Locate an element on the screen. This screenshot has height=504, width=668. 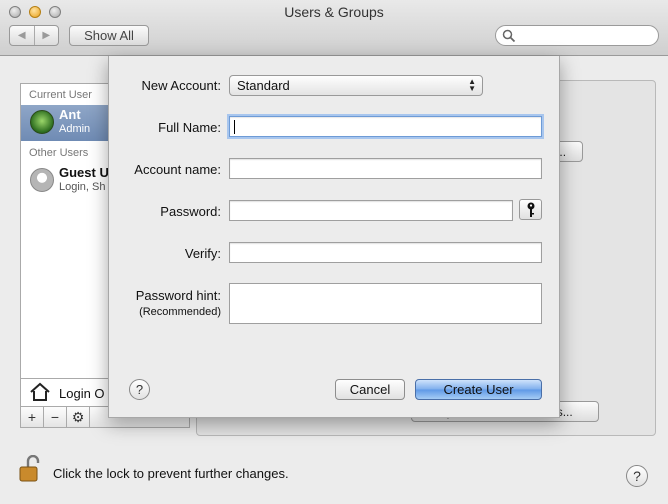
create-user-button: Create User is located at coordinates (478, 389).